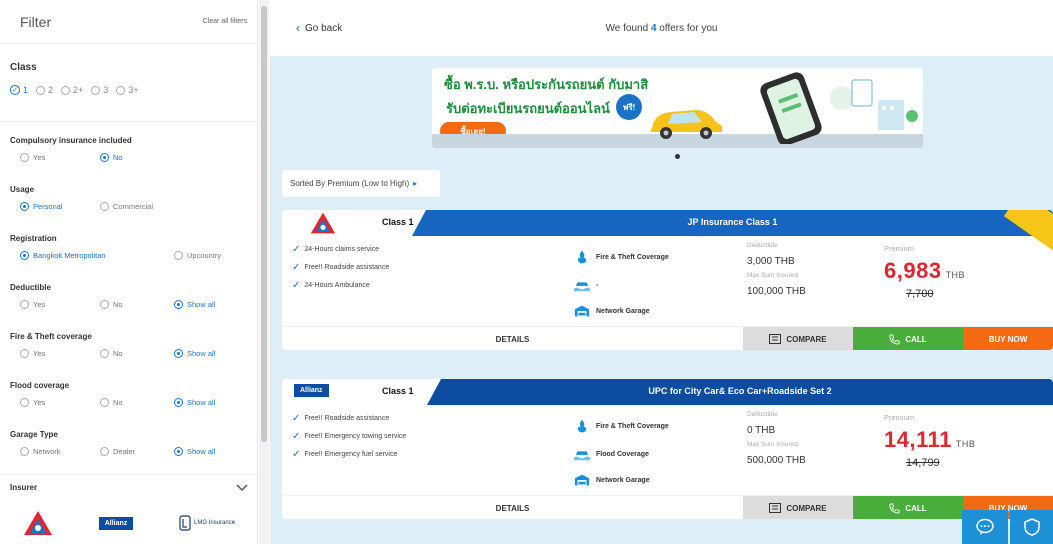 This screenshot has height=544, width=1053. Describe the element at coordinates (582, 311) in the screenshot. I see `garage-icon` at that location.